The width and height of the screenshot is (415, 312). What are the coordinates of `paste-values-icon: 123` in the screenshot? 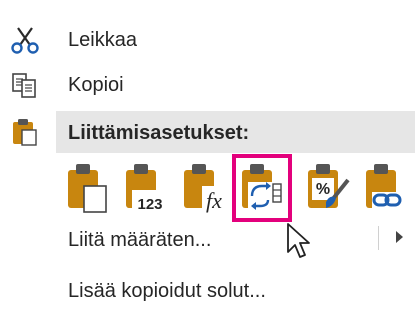 It's located at (147, 188).